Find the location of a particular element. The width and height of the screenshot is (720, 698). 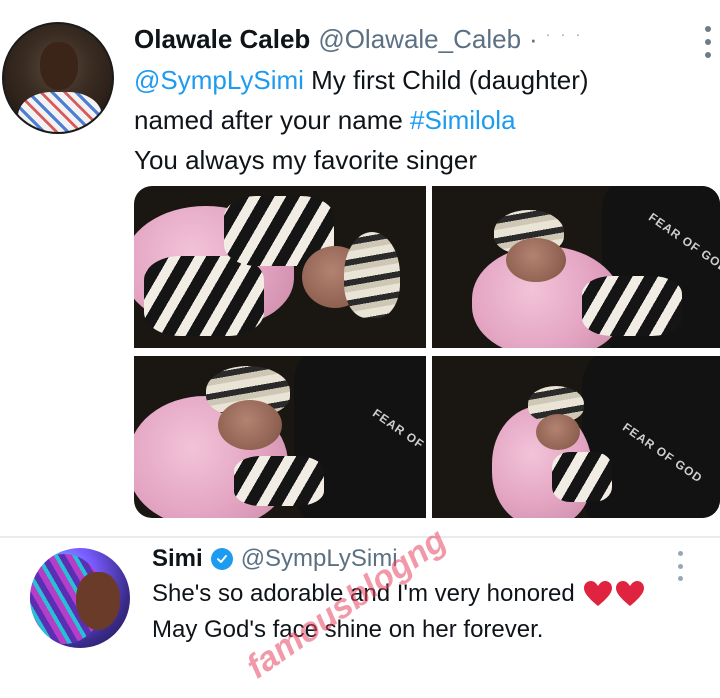

timestamp-blurred: ˙ ˙ ˙ is located at coordinates (564, 42).